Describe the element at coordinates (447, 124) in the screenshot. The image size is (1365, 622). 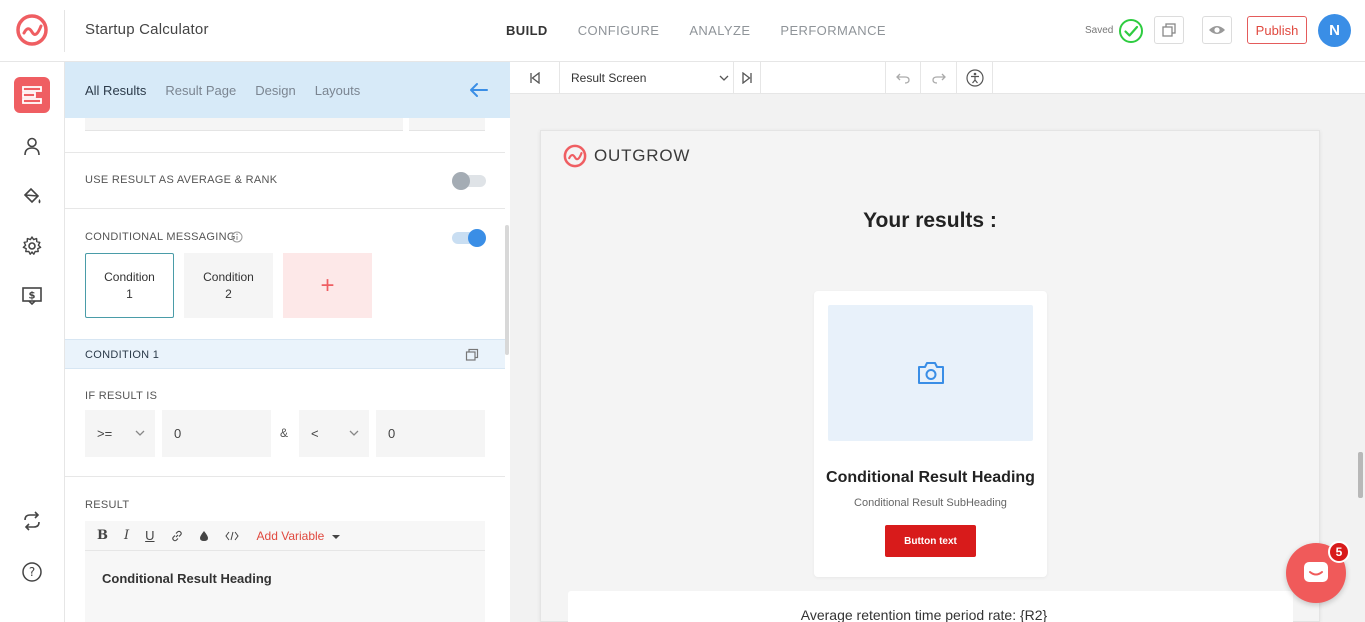
I see `result-format-select` at that location.